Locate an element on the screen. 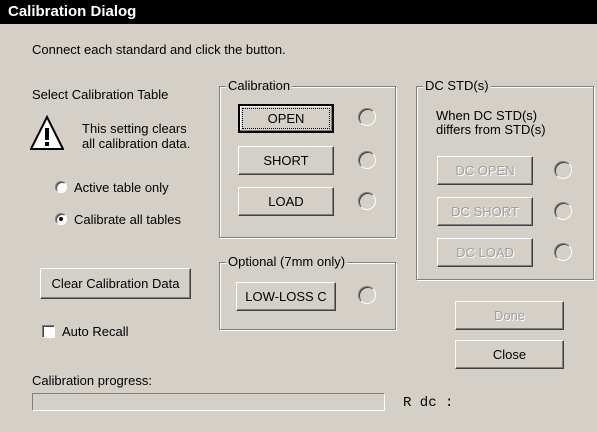  dc-open-status-led is located at coordinates (563, 170).